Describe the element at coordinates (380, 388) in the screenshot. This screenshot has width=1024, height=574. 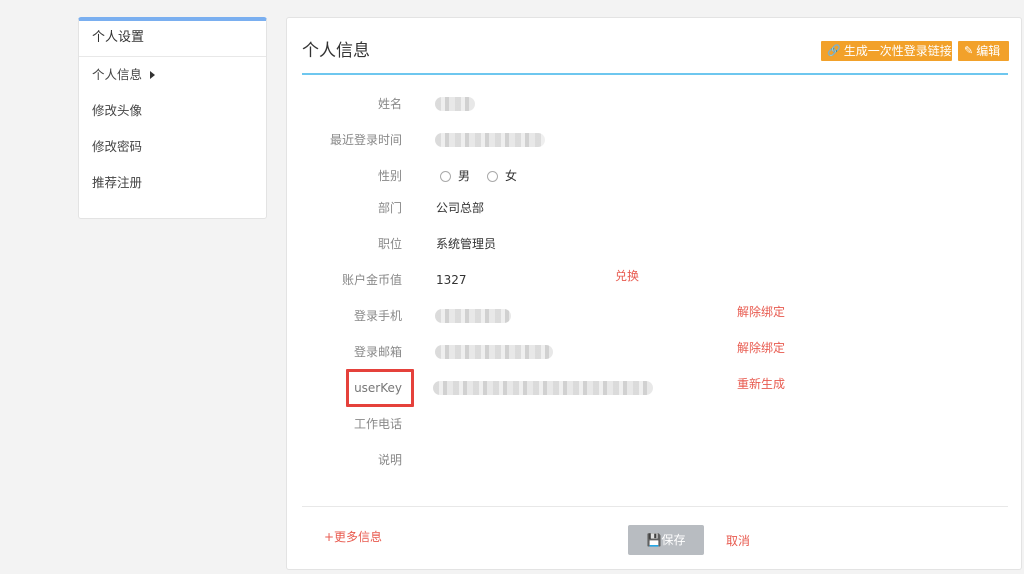
I see `userkey-highlight-box` at that location.